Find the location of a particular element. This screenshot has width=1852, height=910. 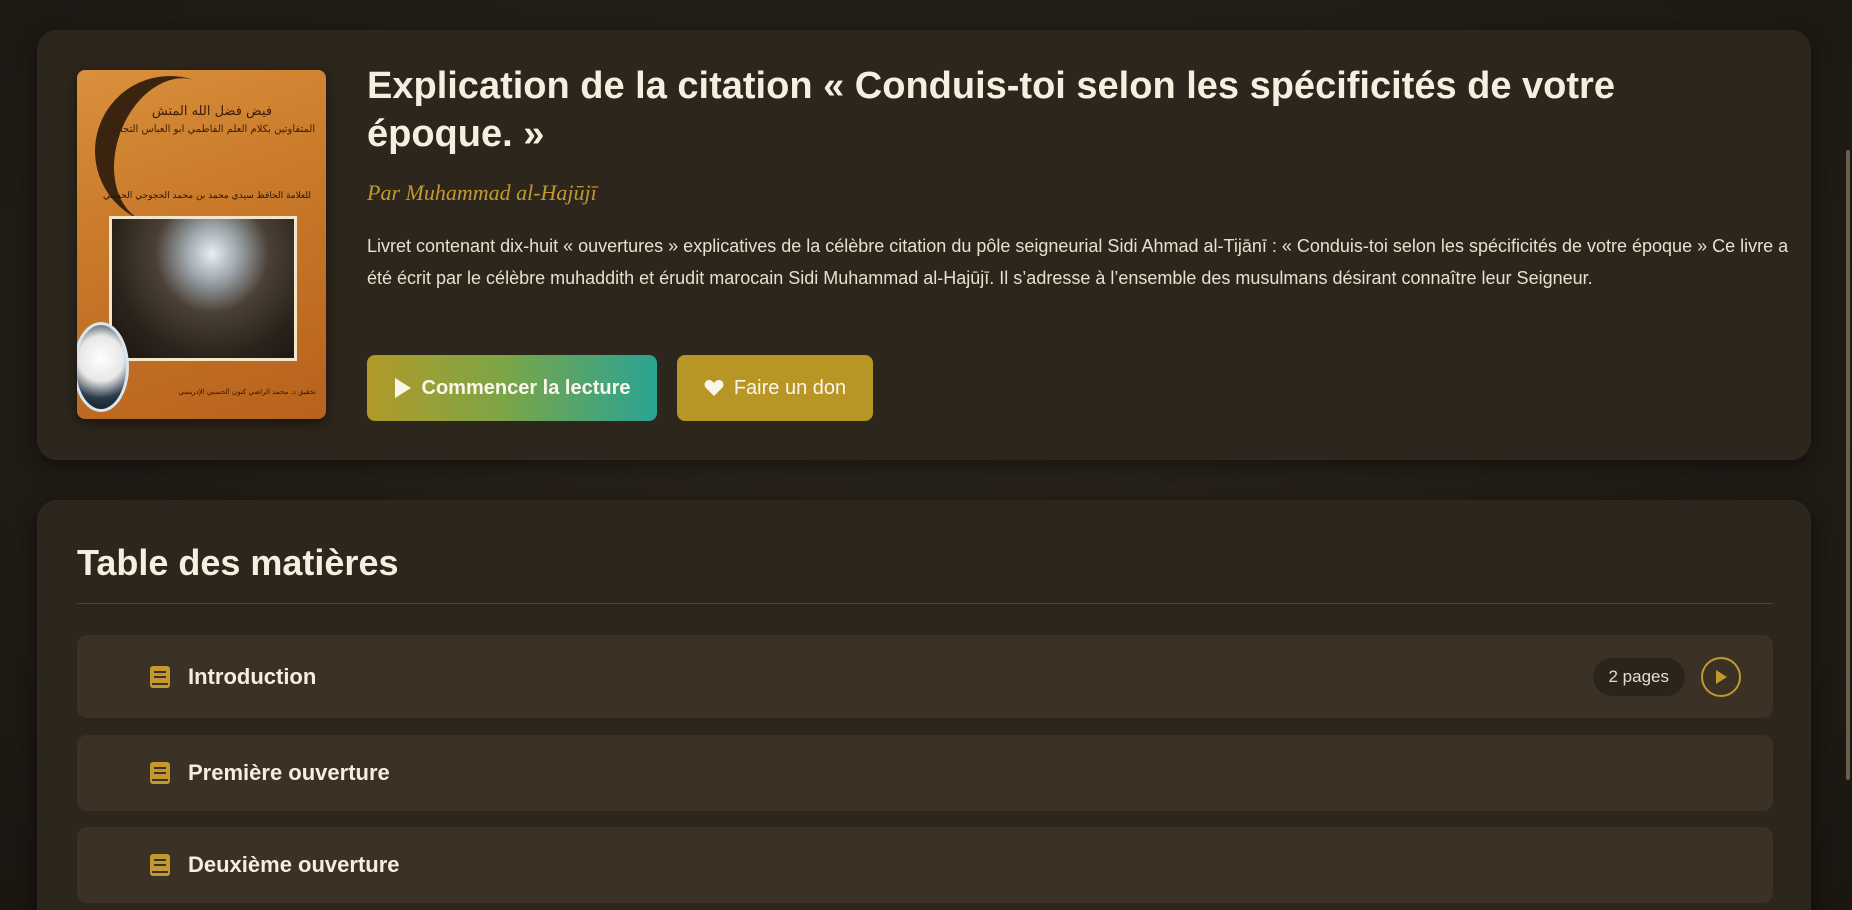

chapter-label: Deuxième ouverture is located at coordinates (294, 864).